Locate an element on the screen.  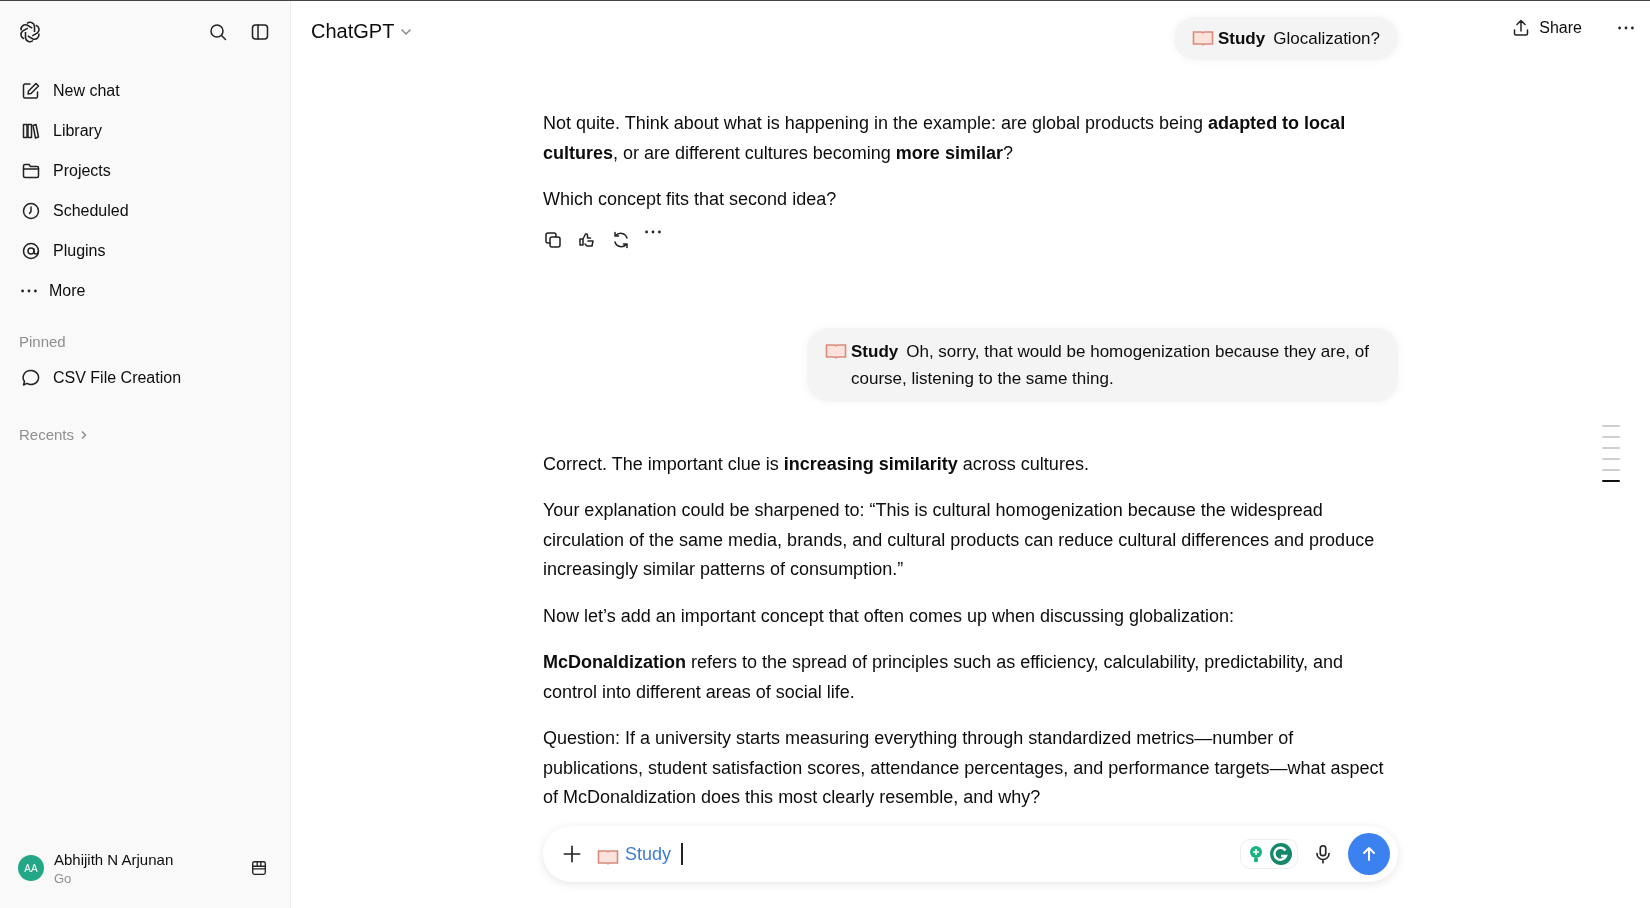
response-paragraph: Question: If a university starts measuring everything through standardized metrics—number of publications, student satisfaction scores, attendance percentages, and performance targets—what aspect of McDonaldization does this most clearly resemble, and why? is located at coordinates (964, 768).